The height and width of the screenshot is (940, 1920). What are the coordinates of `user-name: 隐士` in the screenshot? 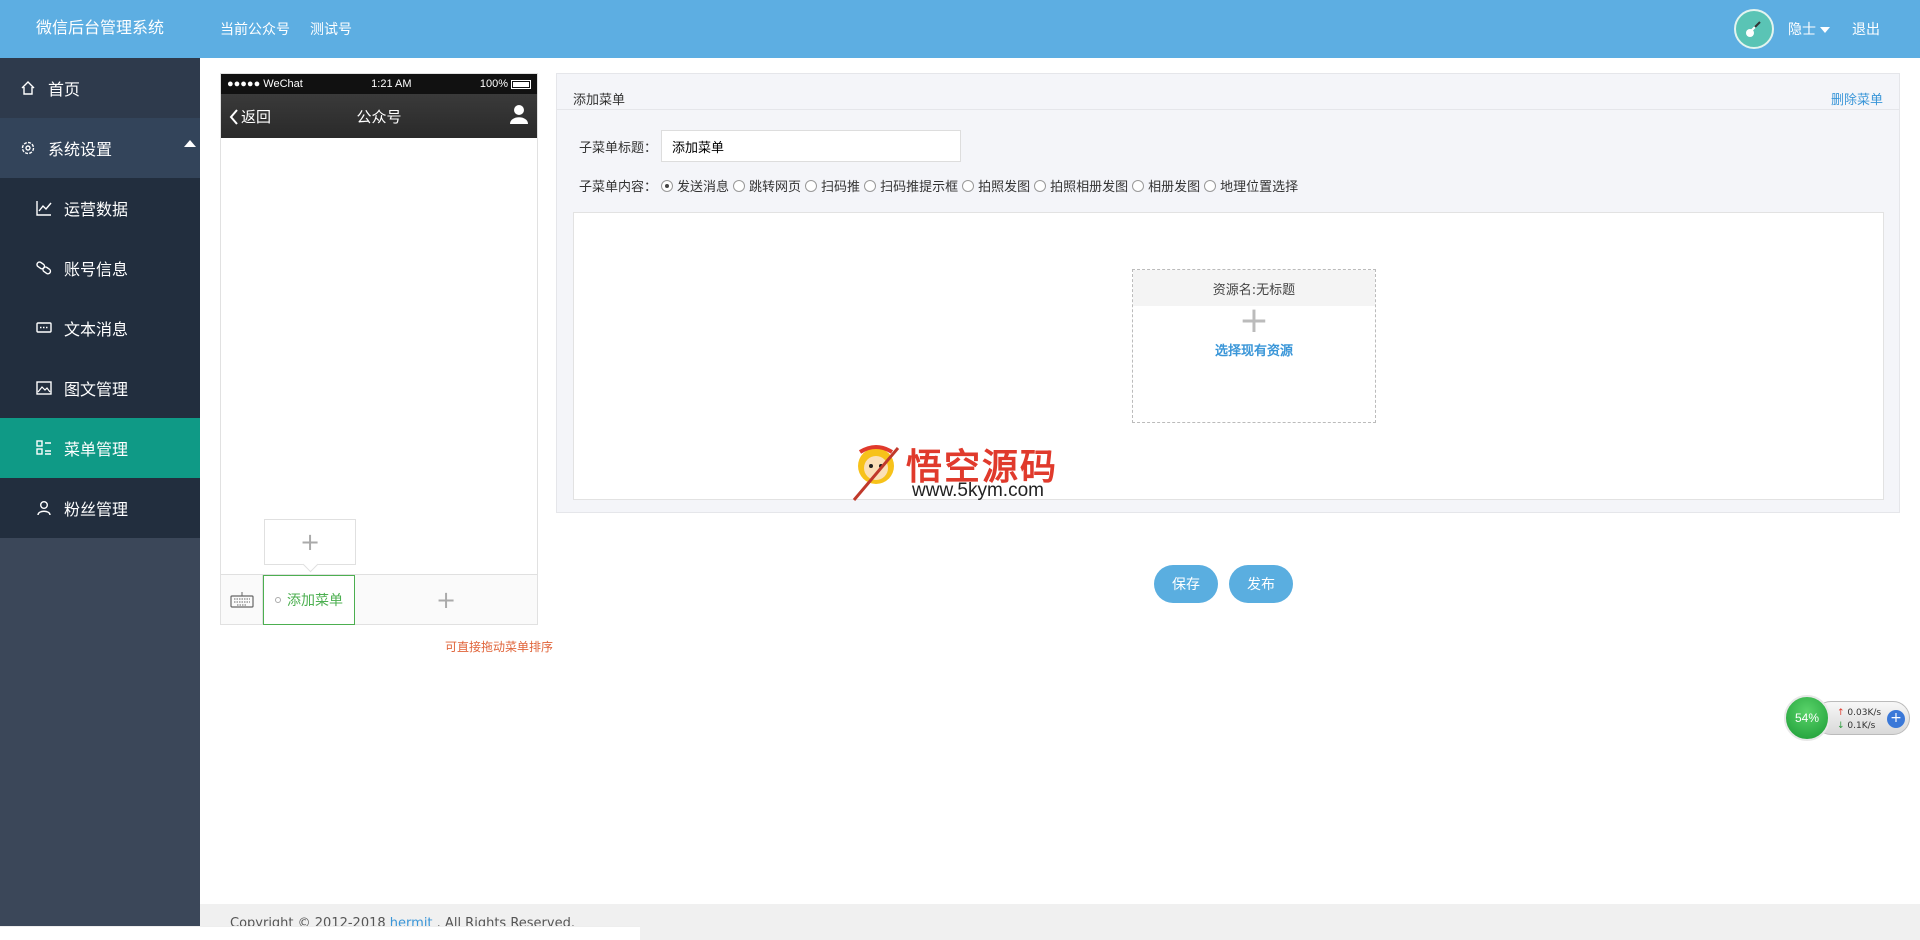 It's located at (1802, 30).